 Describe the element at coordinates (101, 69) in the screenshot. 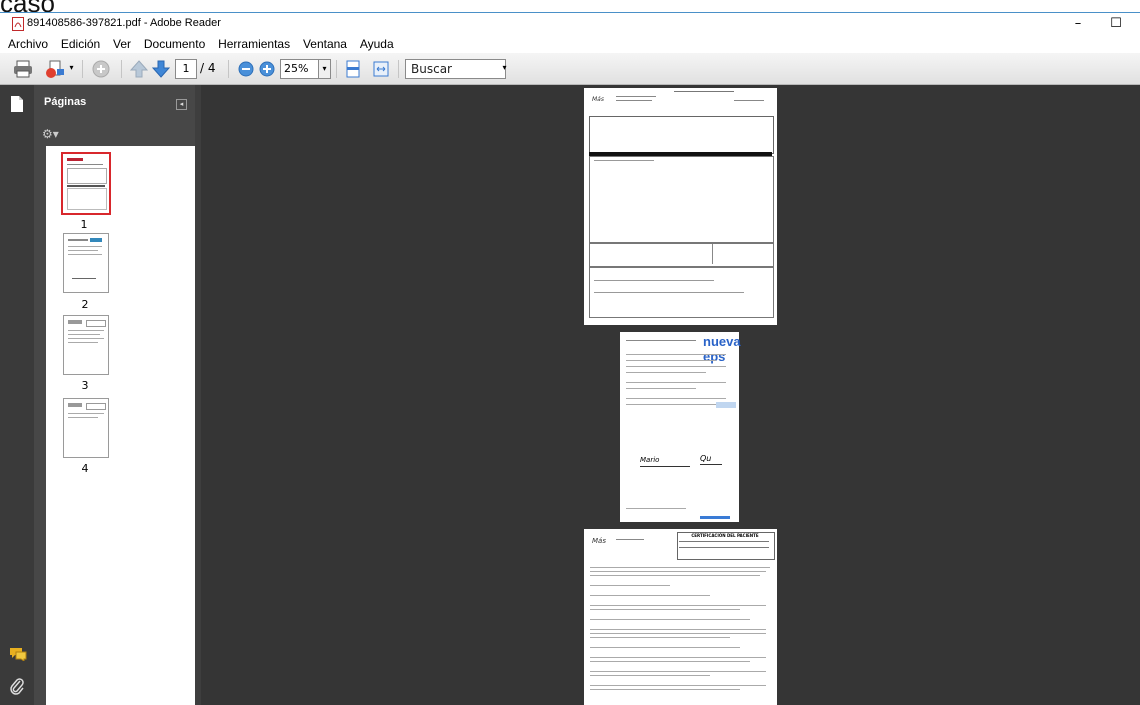

I see `comment-icon` at that location.